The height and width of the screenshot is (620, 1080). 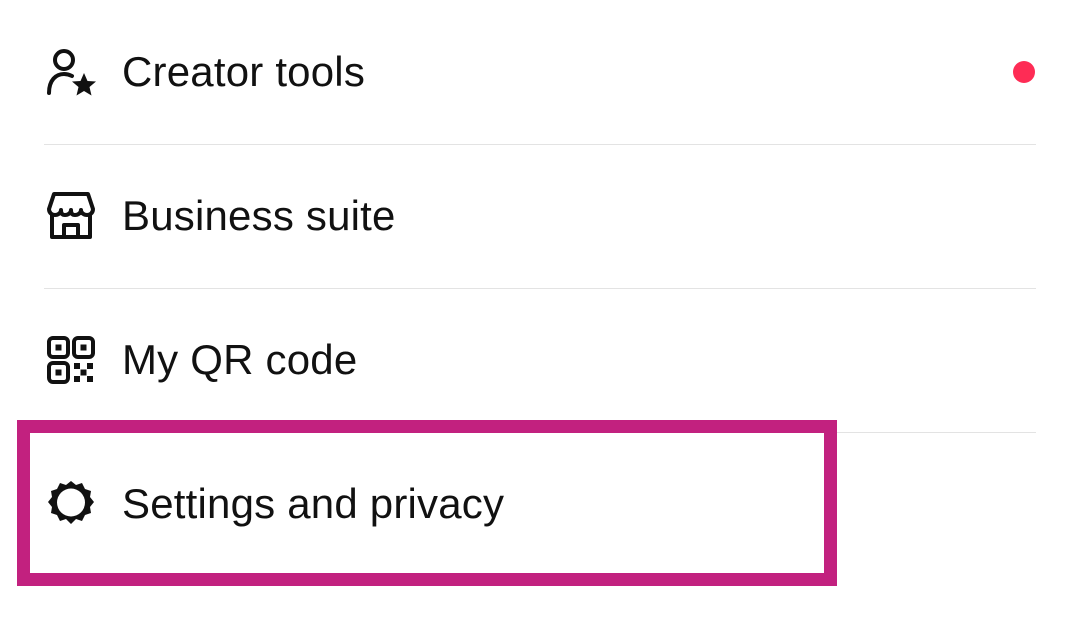 What do you see at coordinates (71, 504) in the screenshot?
I see `gear-icon` at bounding box center [71, 504].